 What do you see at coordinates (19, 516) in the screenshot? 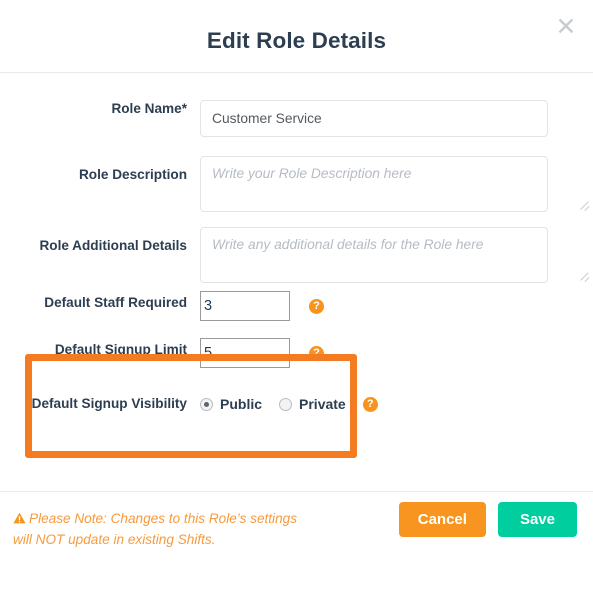
I see `warning-triangle-icon` at bounding box center [19, 516].